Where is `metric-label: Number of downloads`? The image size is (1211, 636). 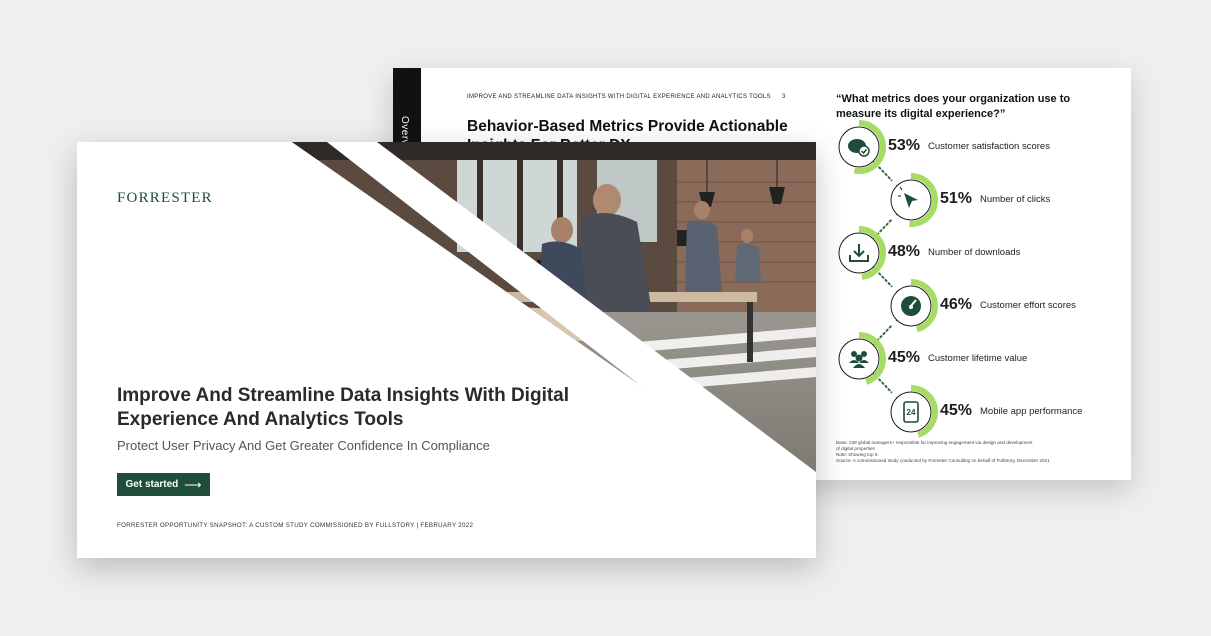
metric-label: Number of downloads is located at coordinates (974, 252).